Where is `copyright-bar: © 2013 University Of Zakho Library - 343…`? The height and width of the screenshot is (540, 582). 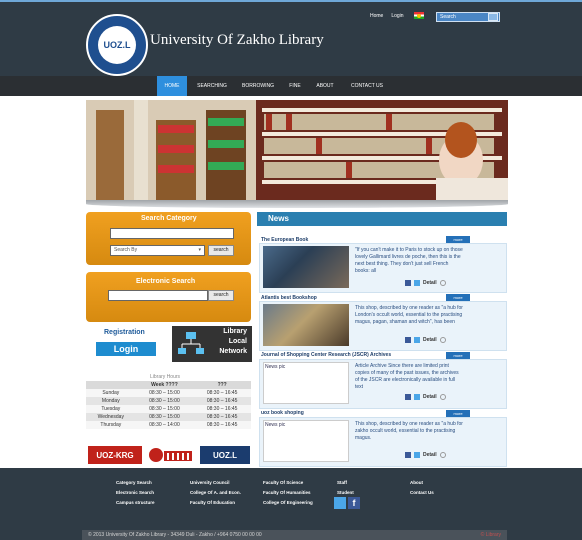 copyright-bar: © 2013 University Of Zakho Library - 343… is located at coordinates (294, 535).